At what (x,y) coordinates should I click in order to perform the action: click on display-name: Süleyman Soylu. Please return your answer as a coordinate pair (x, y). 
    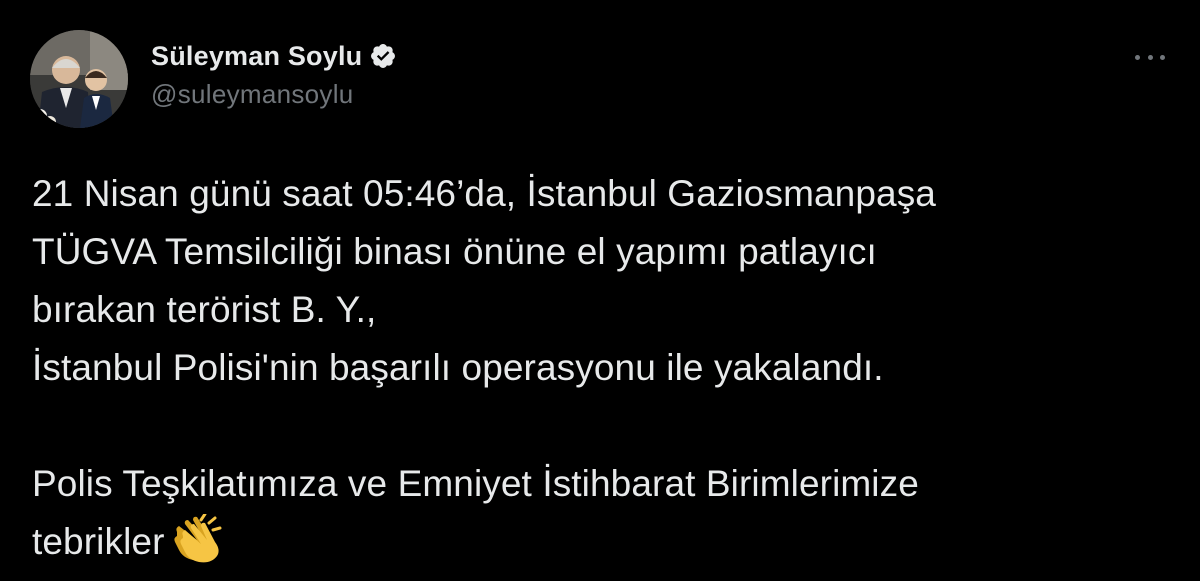
    Looking at the image, I should click on (256, 56).